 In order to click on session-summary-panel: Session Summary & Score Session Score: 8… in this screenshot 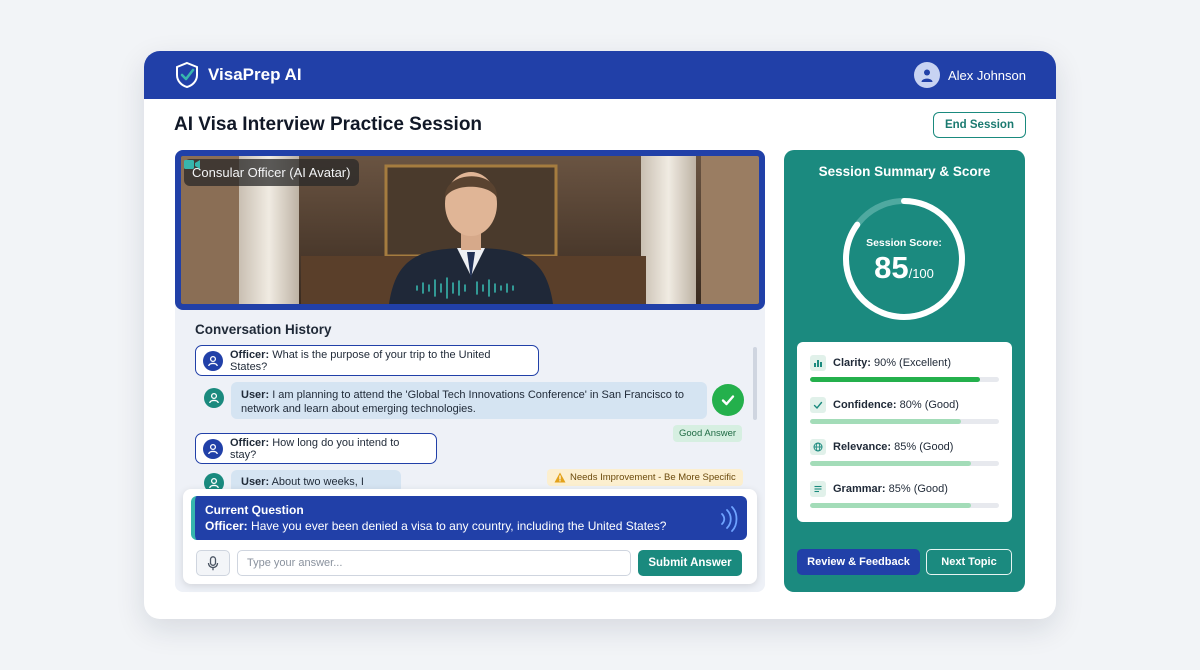, I will do `click(904, 371)`.